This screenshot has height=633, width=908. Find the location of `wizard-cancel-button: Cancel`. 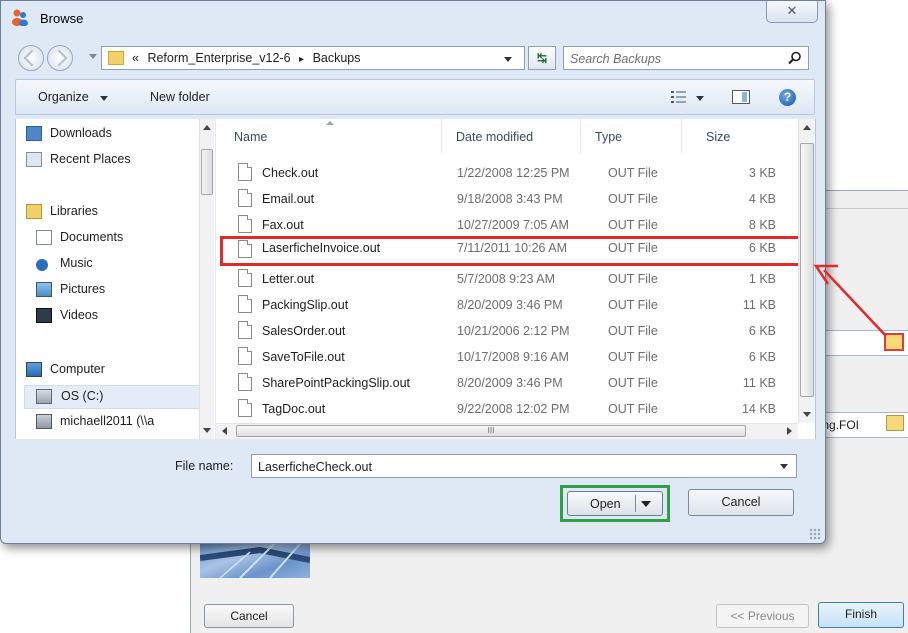

wizard-cancel-button: Cancel is located at coordinates (249, 616).